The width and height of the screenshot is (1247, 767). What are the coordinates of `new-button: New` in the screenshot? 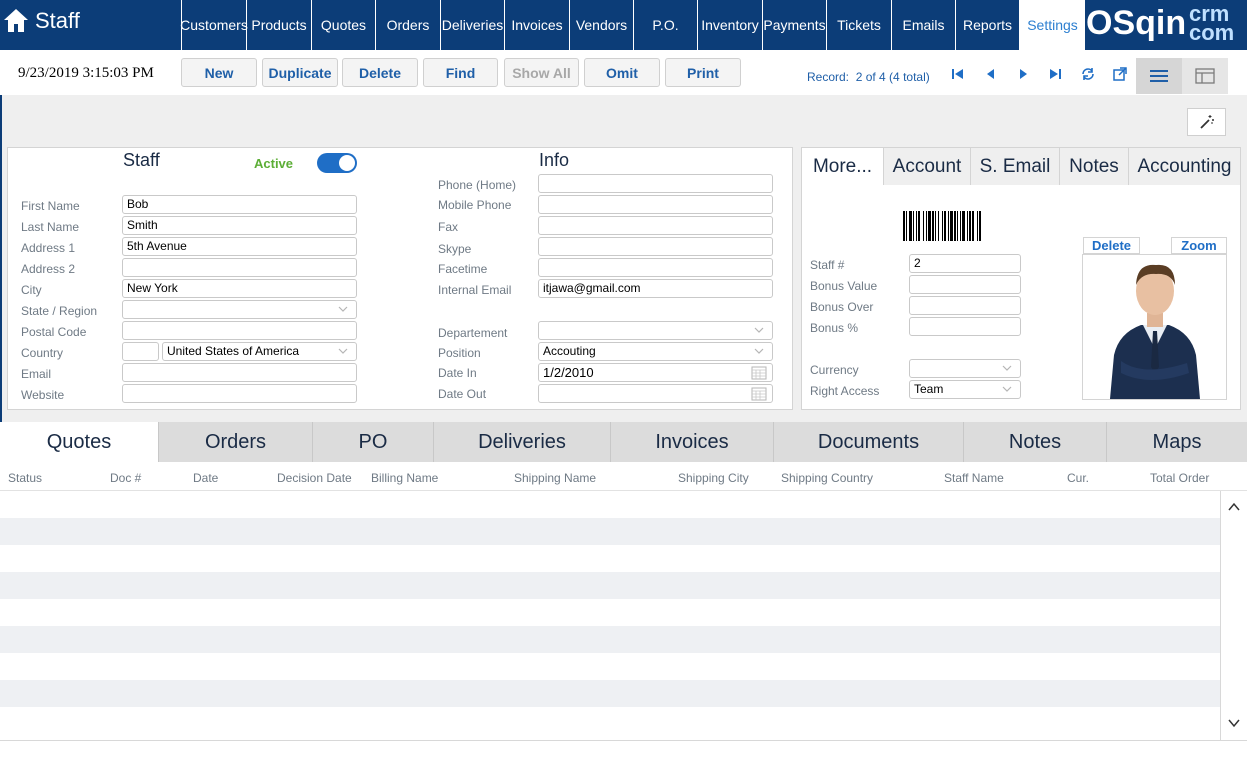 It's located at (219, 72).